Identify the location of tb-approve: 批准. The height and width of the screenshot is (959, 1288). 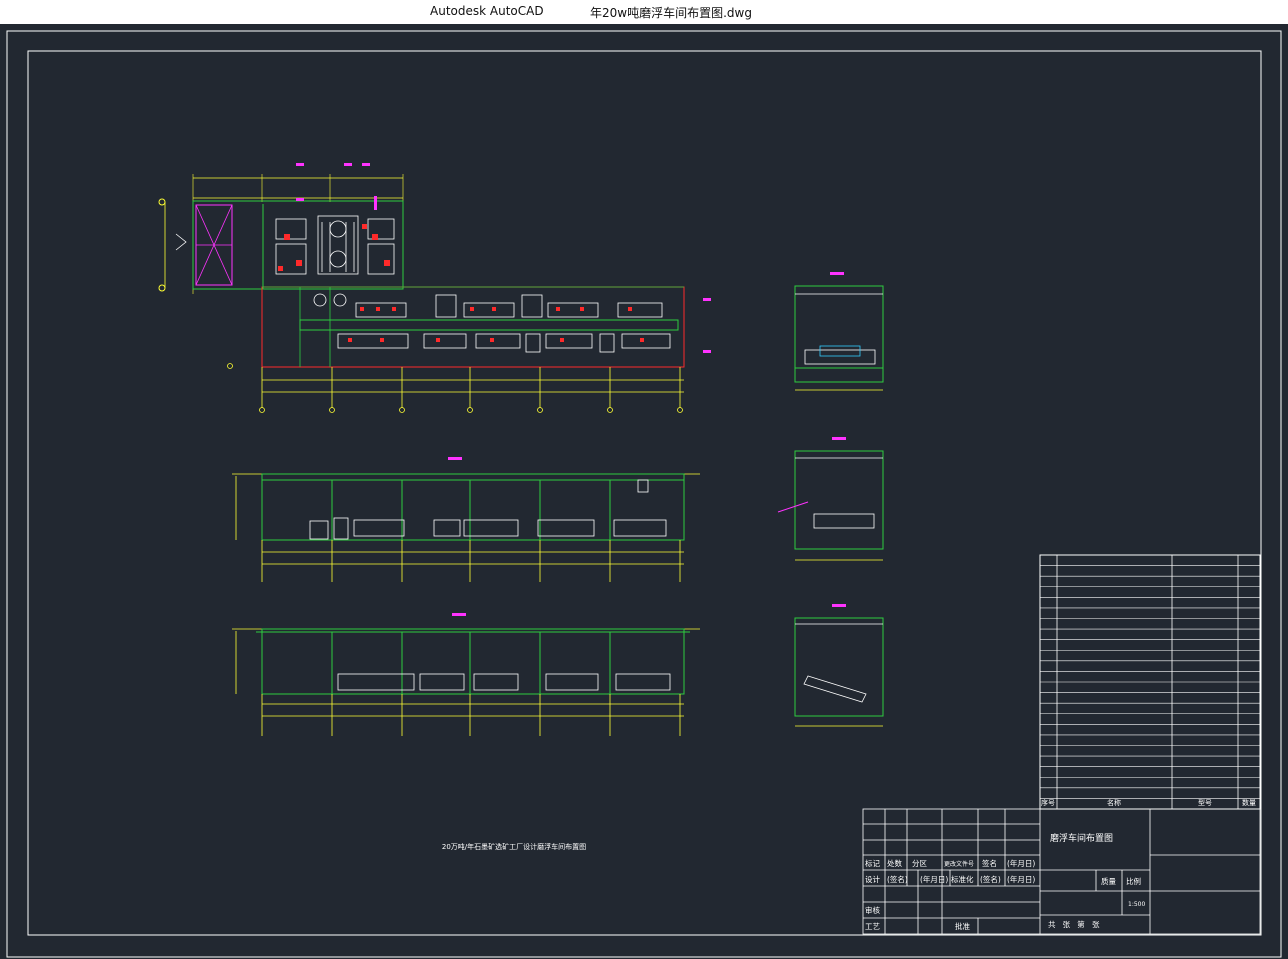
(962, 926).